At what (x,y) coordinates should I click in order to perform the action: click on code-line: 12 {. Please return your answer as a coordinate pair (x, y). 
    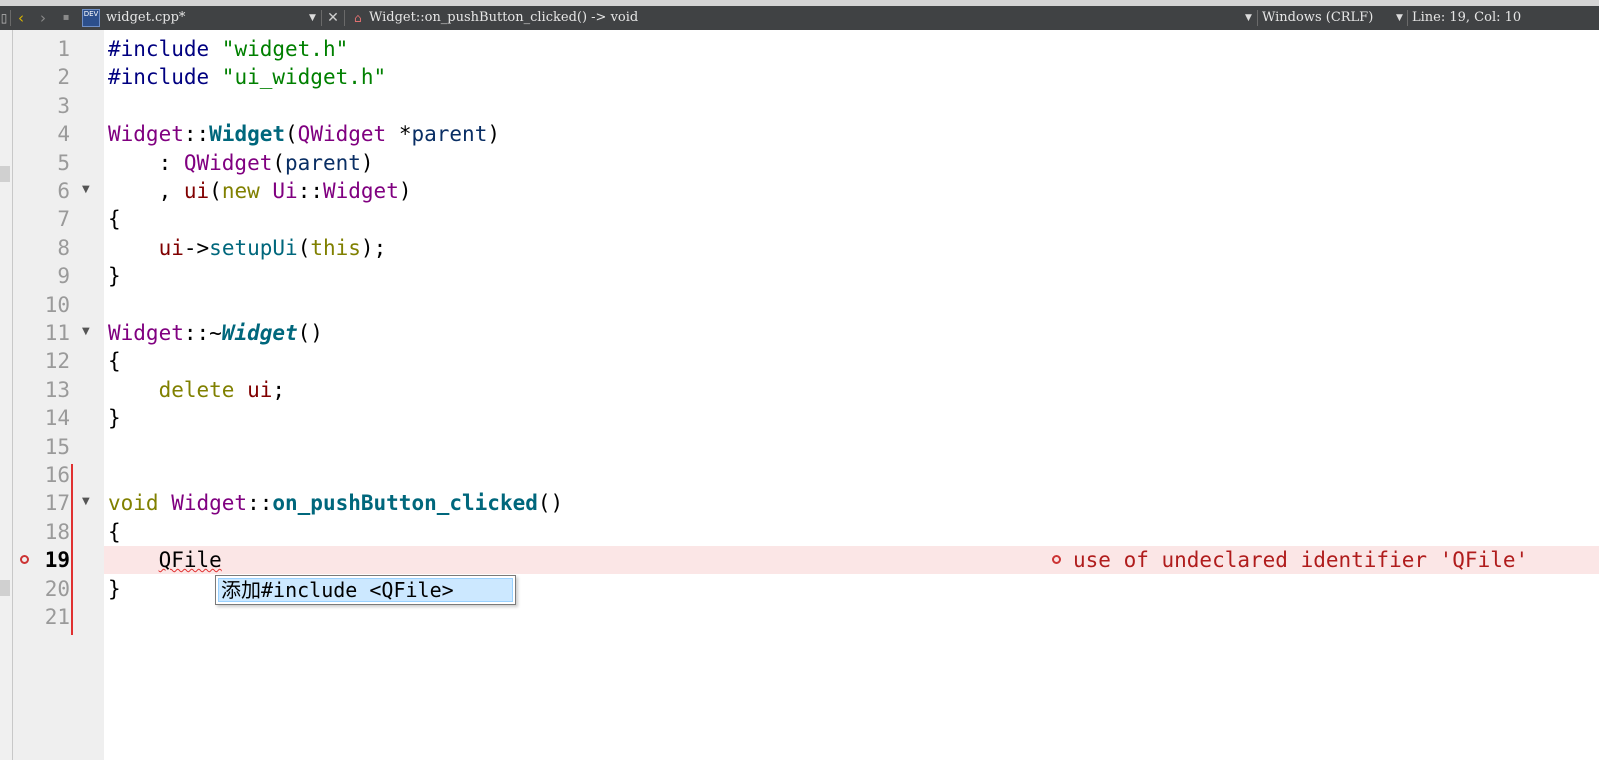
    Looking at the image, I should click on (799, 361).